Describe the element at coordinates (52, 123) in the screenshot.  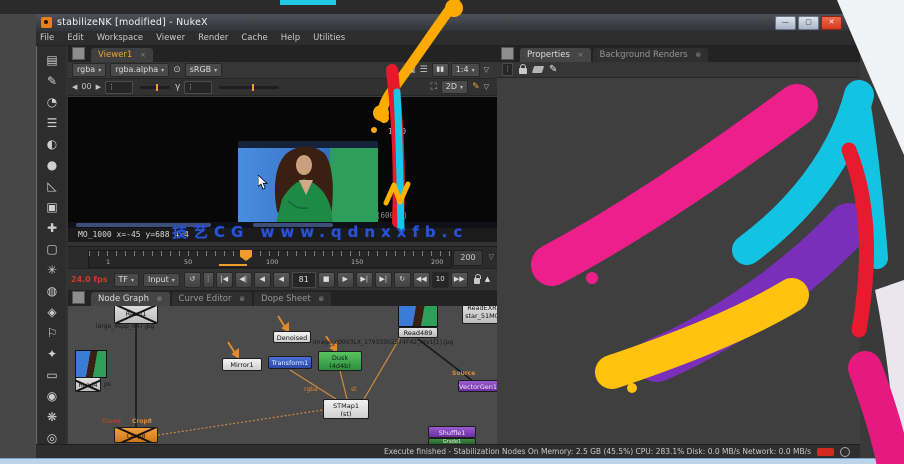
I see `channel-icon: ☰` at that location.